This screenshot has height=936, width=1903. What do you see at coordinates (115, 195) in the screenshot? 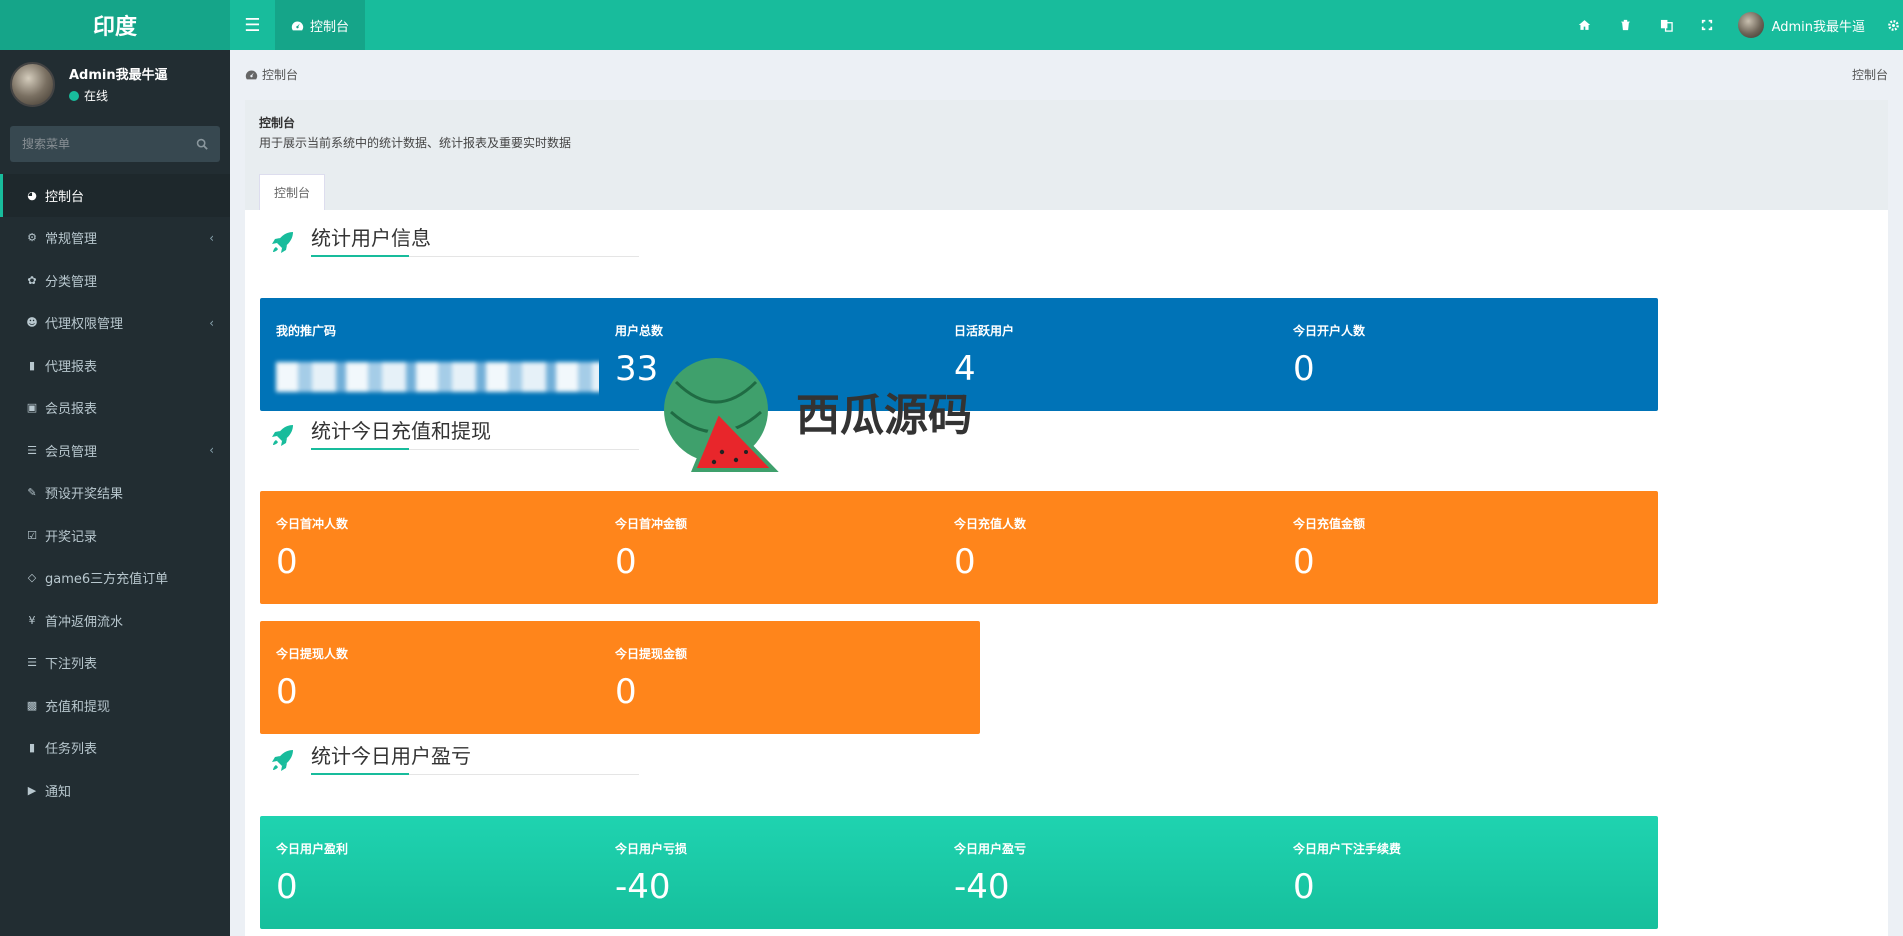
I see `sidebar-item-0: ◕ 控制台` at bounding box center [115, 195].